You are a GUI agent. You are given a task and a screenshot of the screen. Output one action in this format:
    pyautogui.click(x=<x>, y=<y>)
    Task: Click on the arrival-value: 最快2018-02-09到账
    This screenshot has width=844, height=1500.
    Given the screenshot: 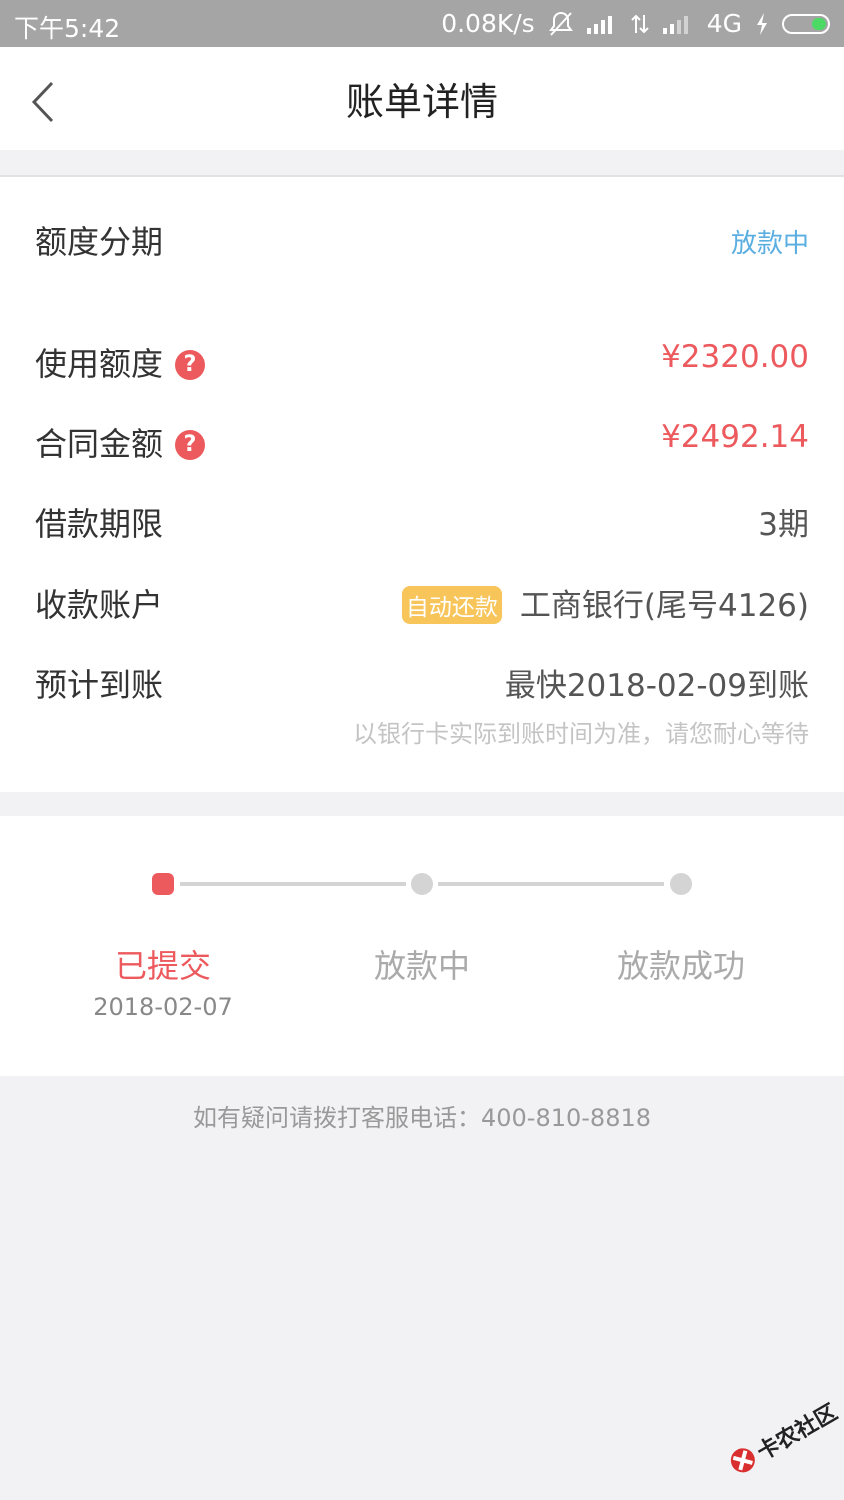 What is the action you would take?
    pyautogui.click(x=656, y=686)
    